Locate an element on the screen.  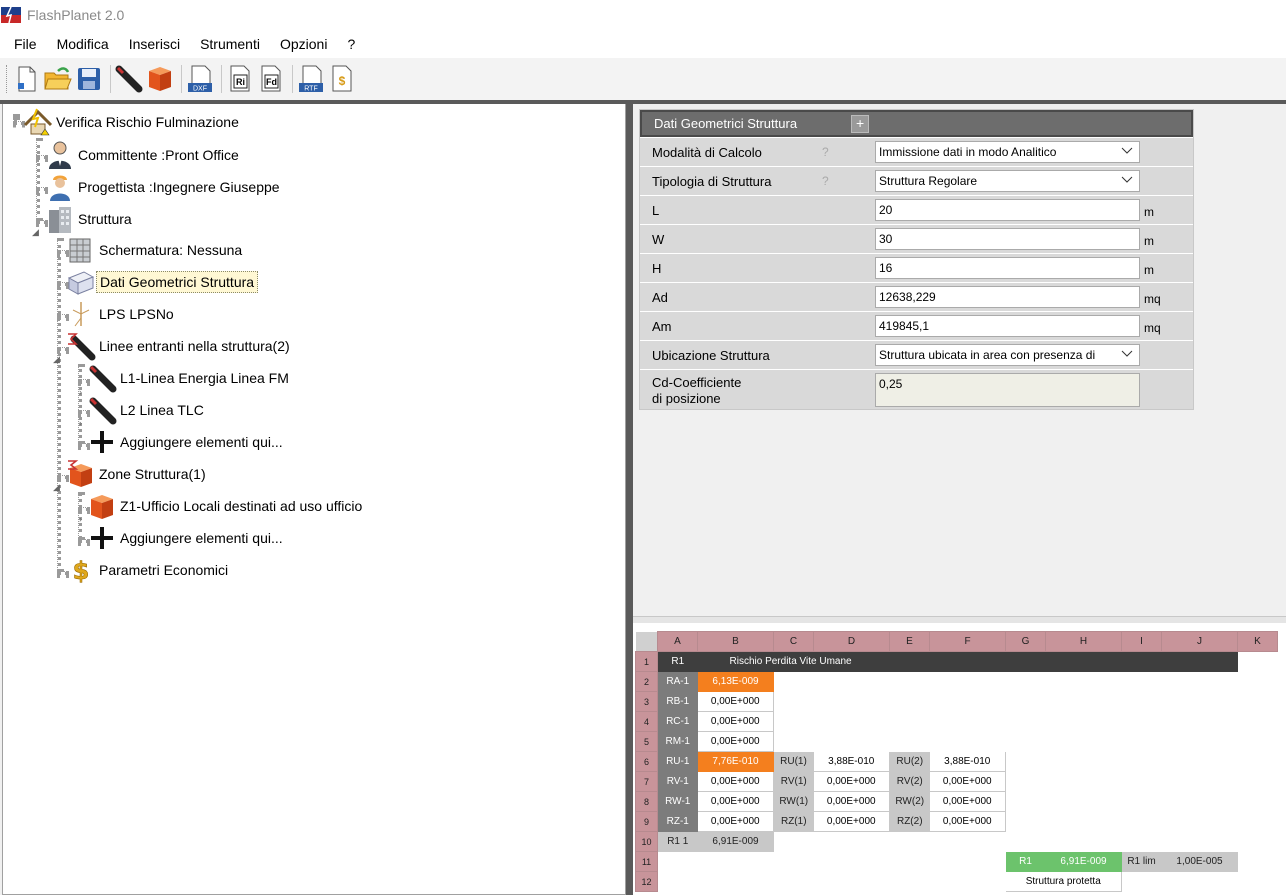
tree-node-linee: Linee entranti nella struttura(2) is located at coordinates (179, 346).